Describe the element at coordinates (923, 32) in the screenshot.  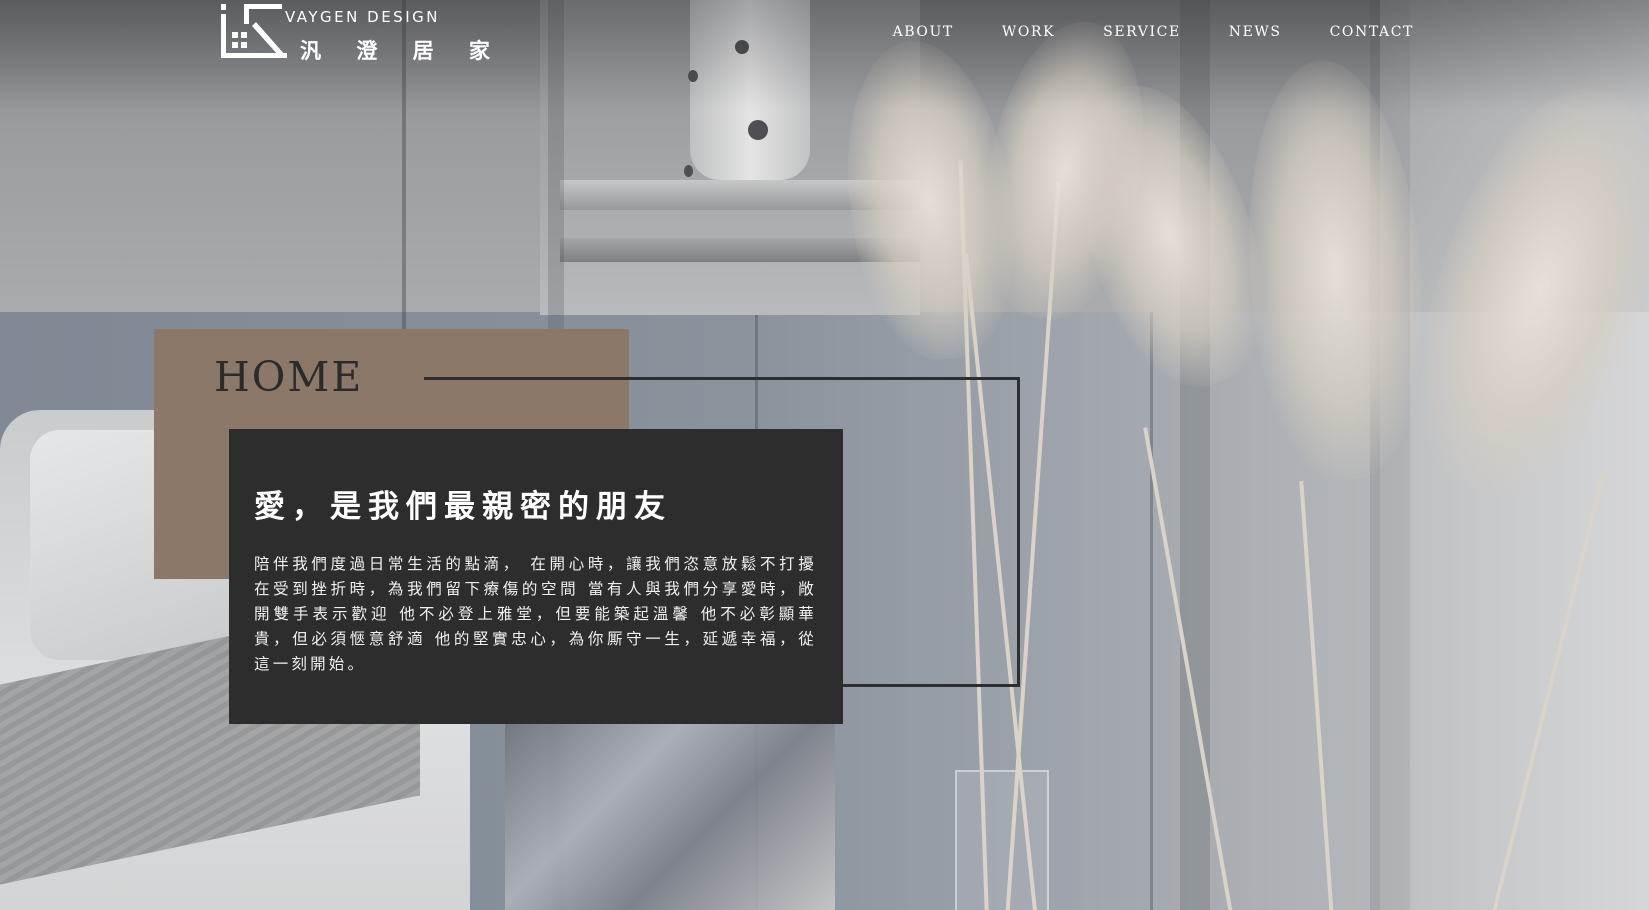
I see `nav-link-about: ABOUT` at that location.